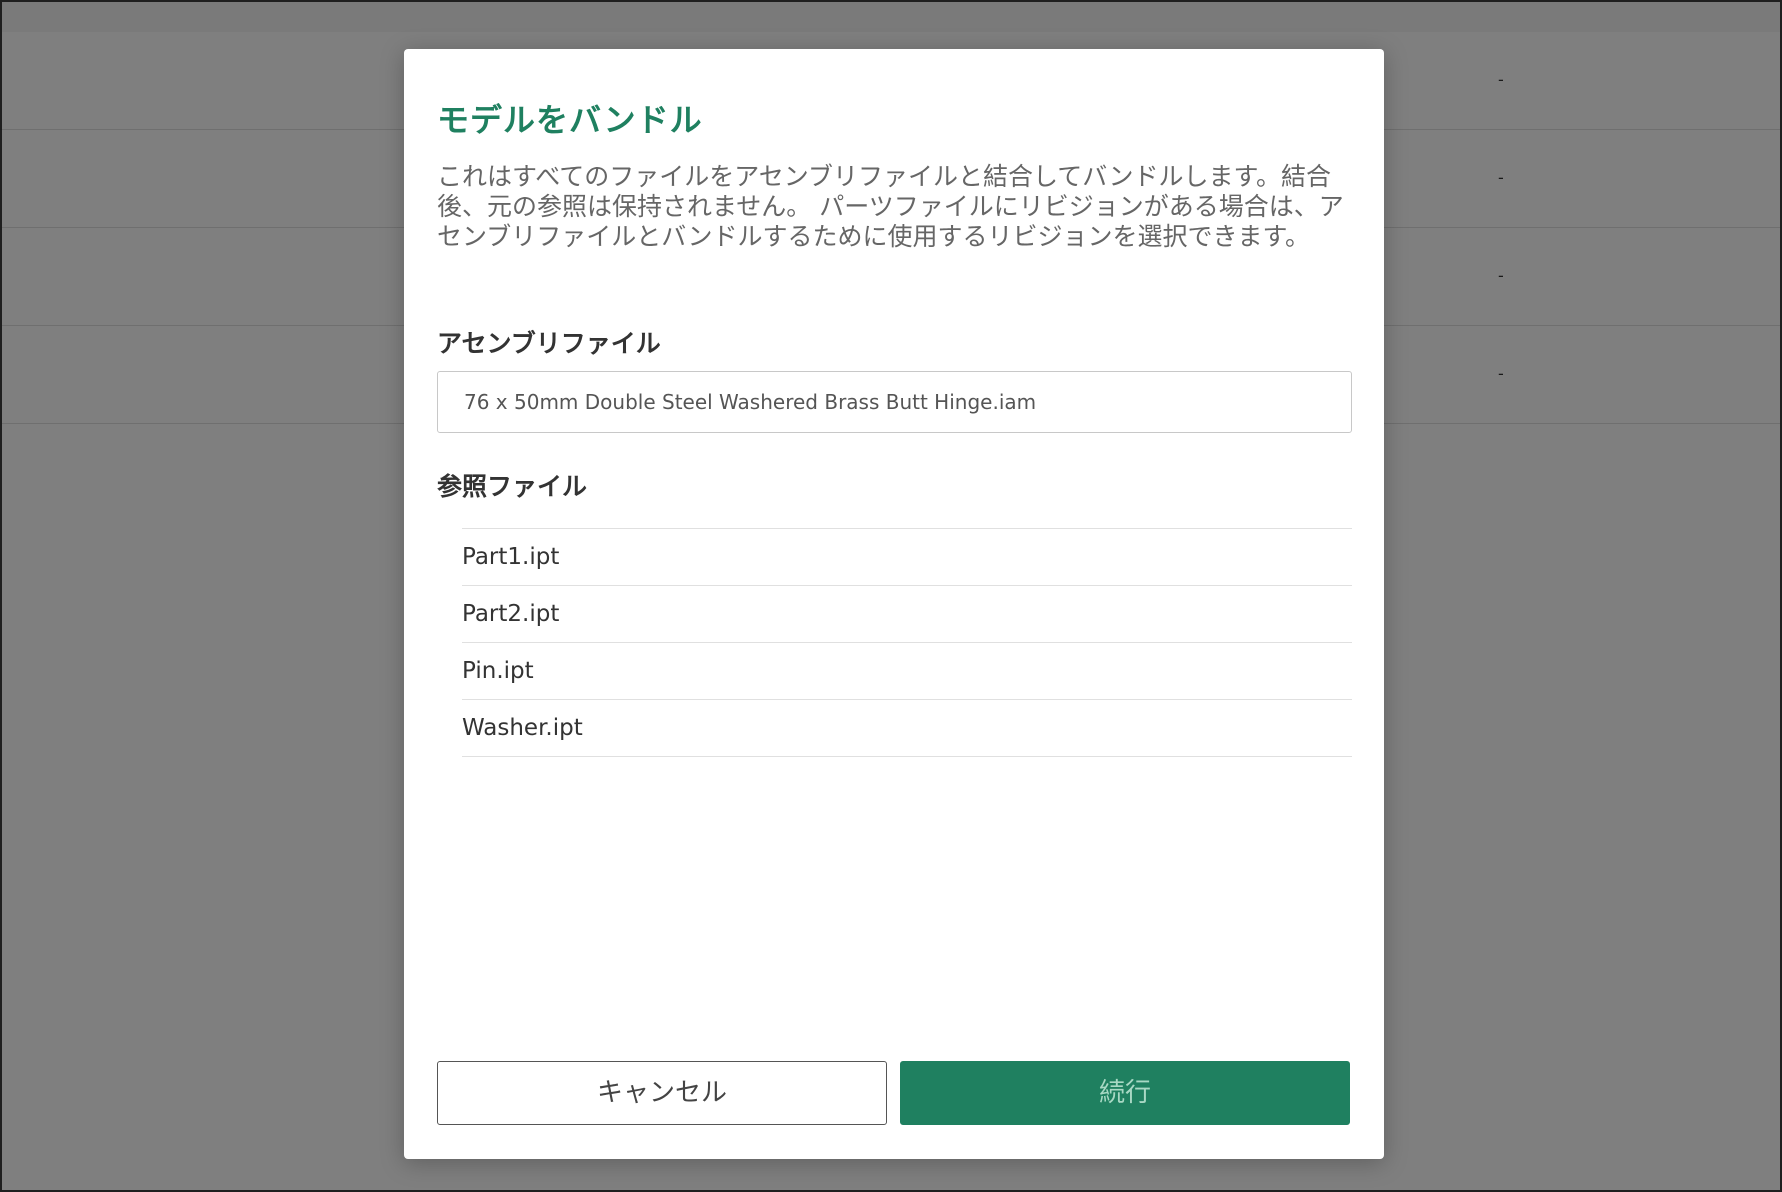 The height and width of the screenshot is (1192, 1782). What do you see at coordinates (907, 614) in the screenshot?
I see `reference-file-item: Part2.ipt` at bounding box center [907, 614].